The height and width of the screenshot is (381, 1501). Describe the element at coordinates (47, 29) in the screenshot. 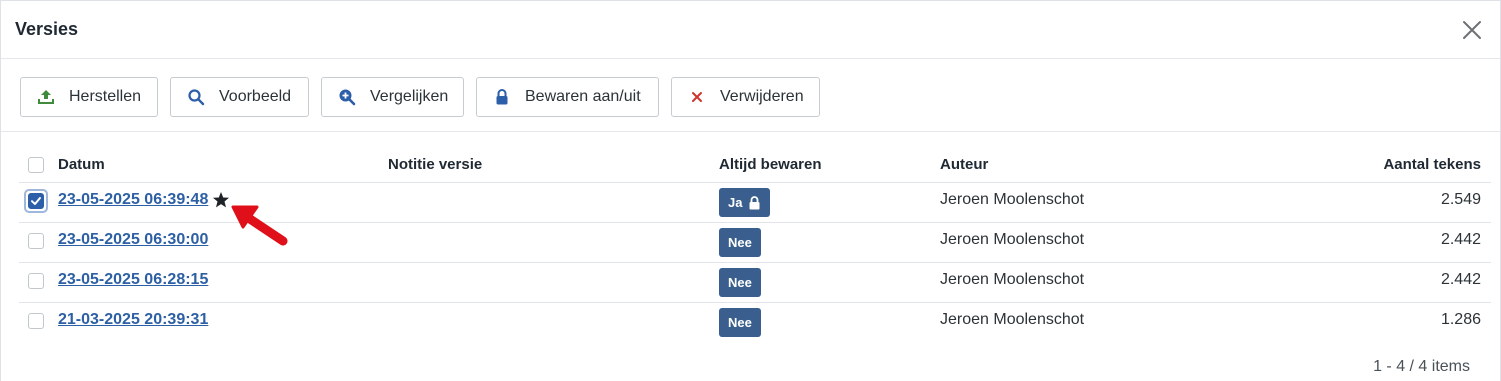

I see `dialog-title: Versies` at that location.